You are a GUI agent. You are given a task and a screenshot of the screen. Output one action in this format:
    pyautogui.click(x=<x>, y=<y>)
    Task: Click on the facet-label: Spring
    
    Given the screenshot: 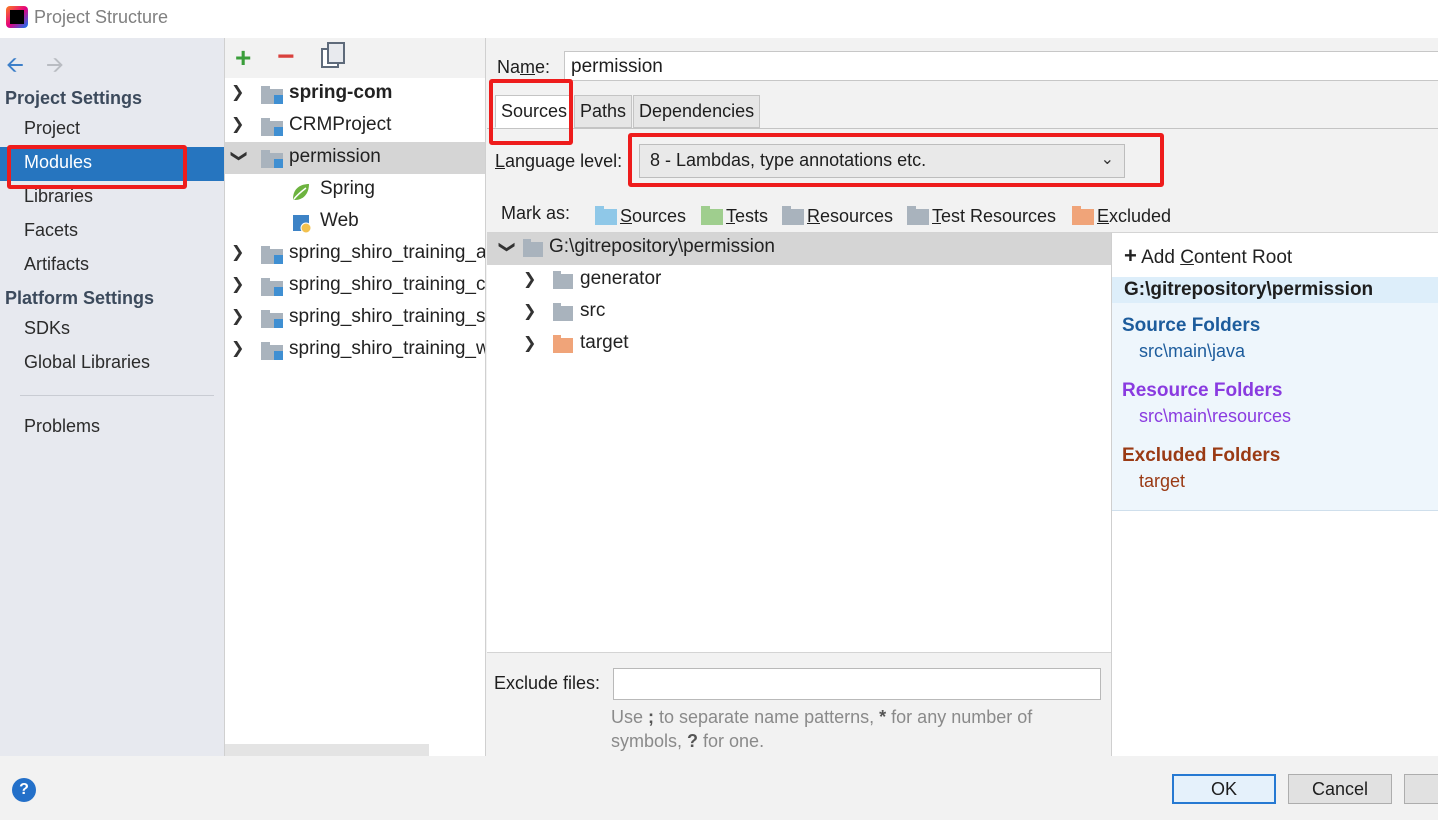 What is the action you would take?
    pyautogui.click(x=347, y=188)
    